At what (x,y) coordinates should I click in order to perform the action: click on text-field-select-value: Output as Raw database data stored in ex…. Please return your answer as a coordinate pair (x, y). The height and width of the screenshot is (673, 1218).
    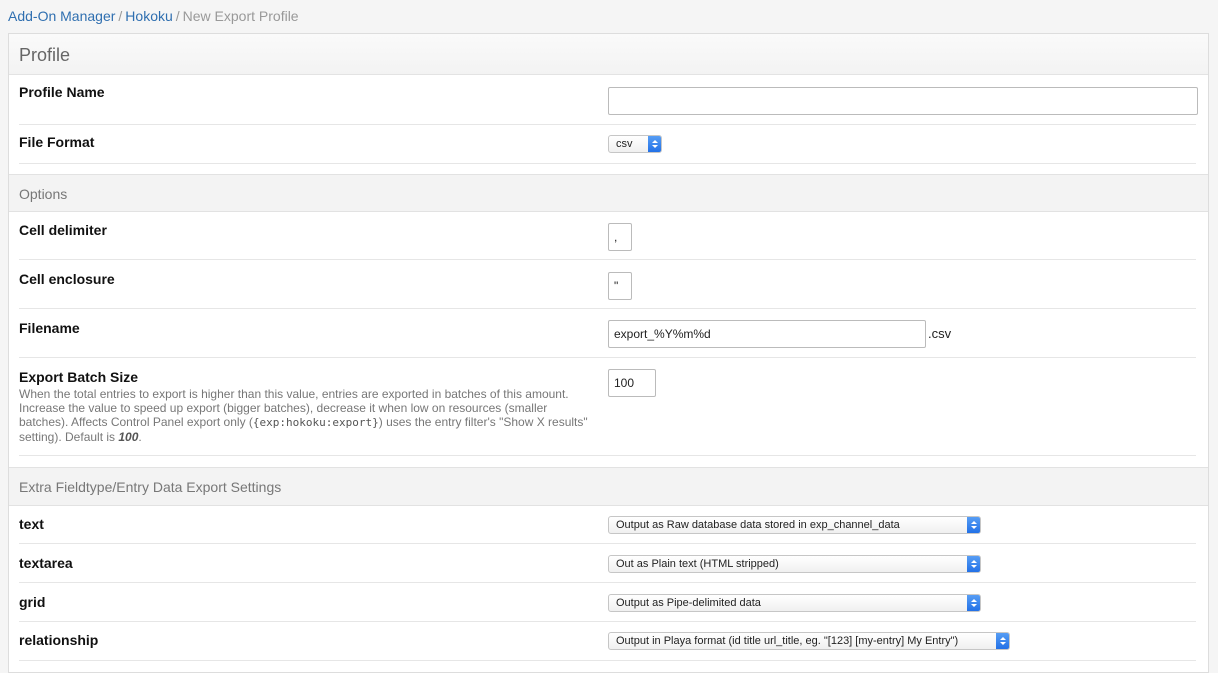
    Looking at the image, I should click on (758, 525).